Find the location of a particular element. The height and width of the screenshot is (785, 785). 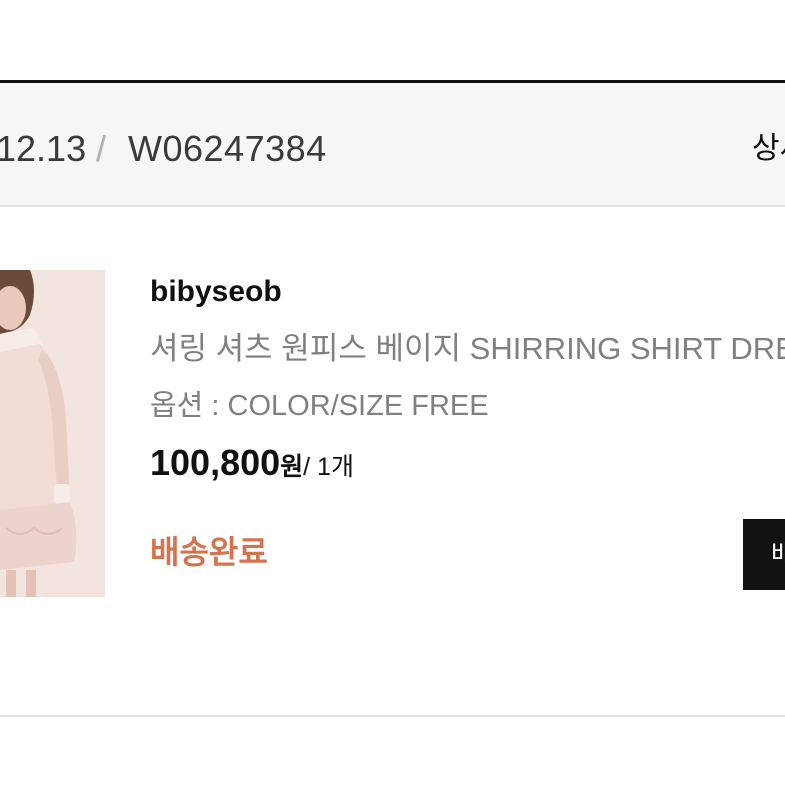

price-amount: 100,800 is located at coordinates (215, 462).